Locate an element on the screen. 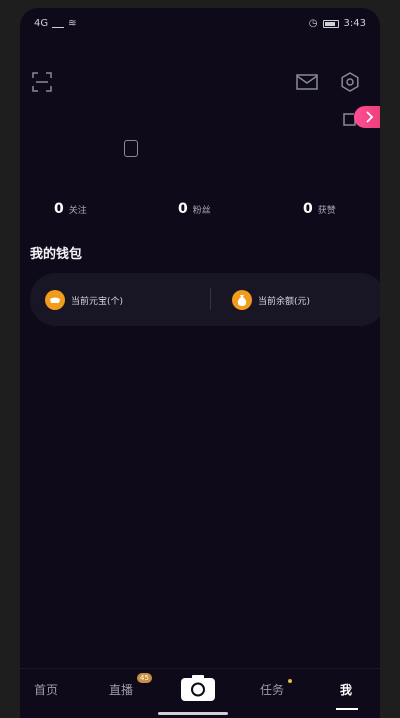 This screenshot has width=400, height=718. stat-fans: 0 粉丝 is located at coordinates (194, 209).